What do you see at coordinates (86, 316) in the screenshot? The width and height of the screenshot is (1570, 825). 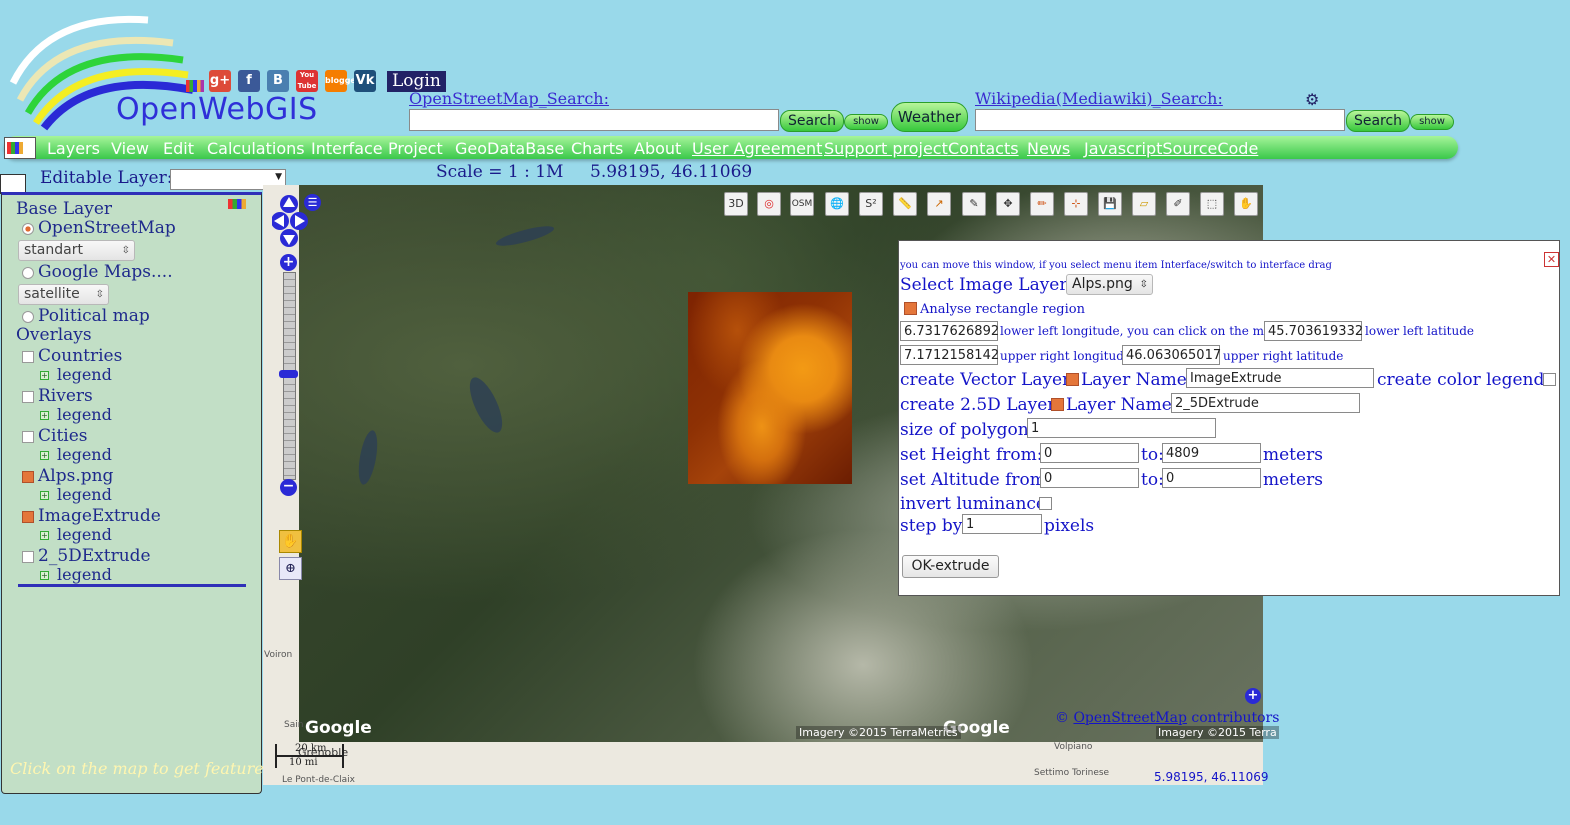 I see `base-political-option: Political map` at bounding box center [86, 316].